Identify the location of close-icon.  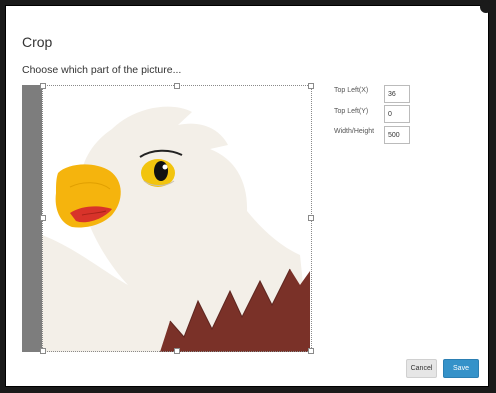
(486, 7).